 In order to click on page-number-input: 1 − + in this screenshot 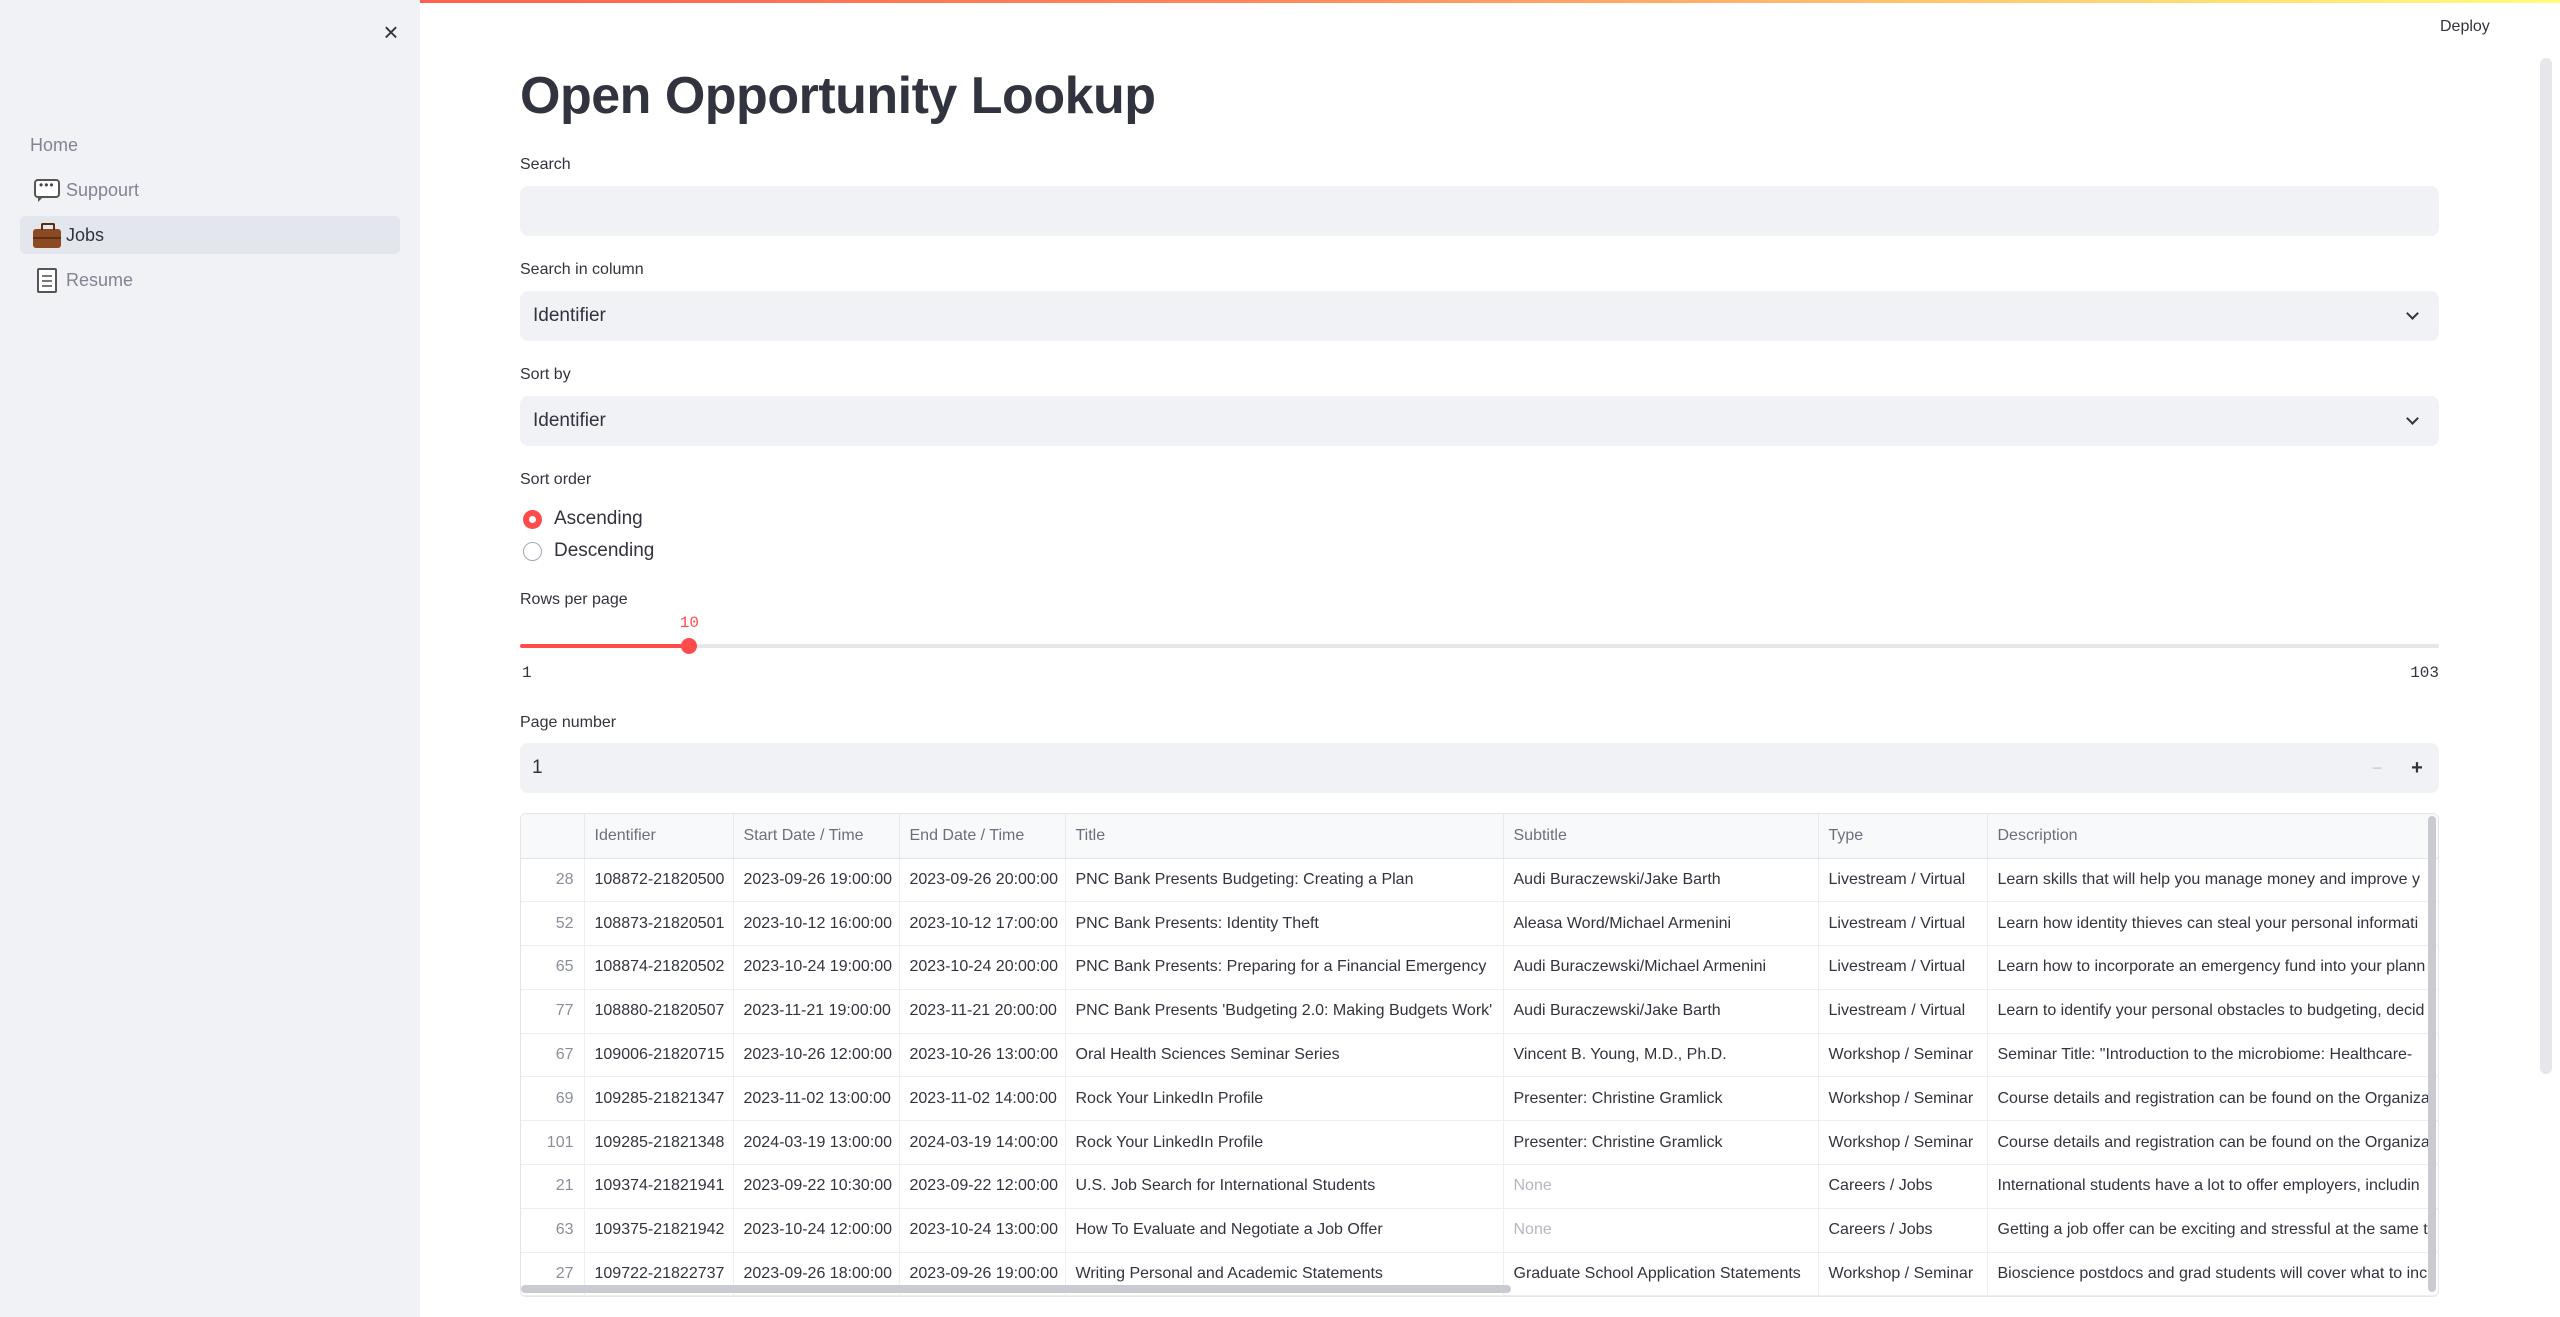, I will do `click(1479, 768)`.